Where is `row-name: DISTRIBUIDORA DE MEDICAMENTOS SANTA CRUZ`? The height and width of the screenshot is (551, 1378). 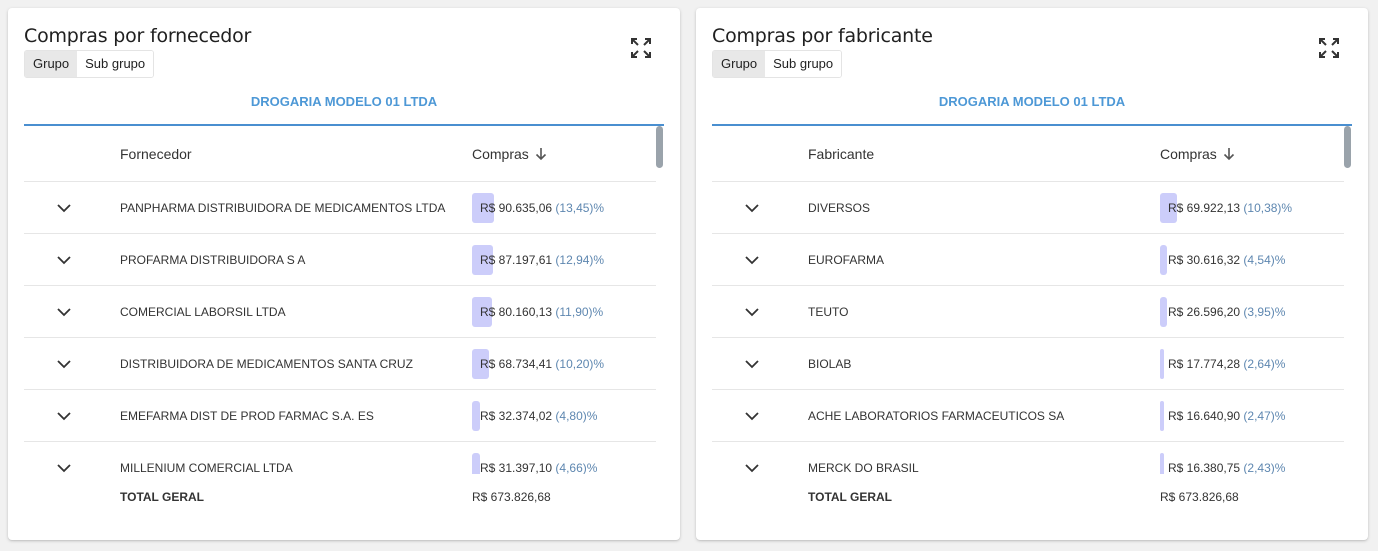 row-name: DISTRIBUIDORA DE MEDICAMENTOS SANTA CRUZ is located at coordinates (266, 364).